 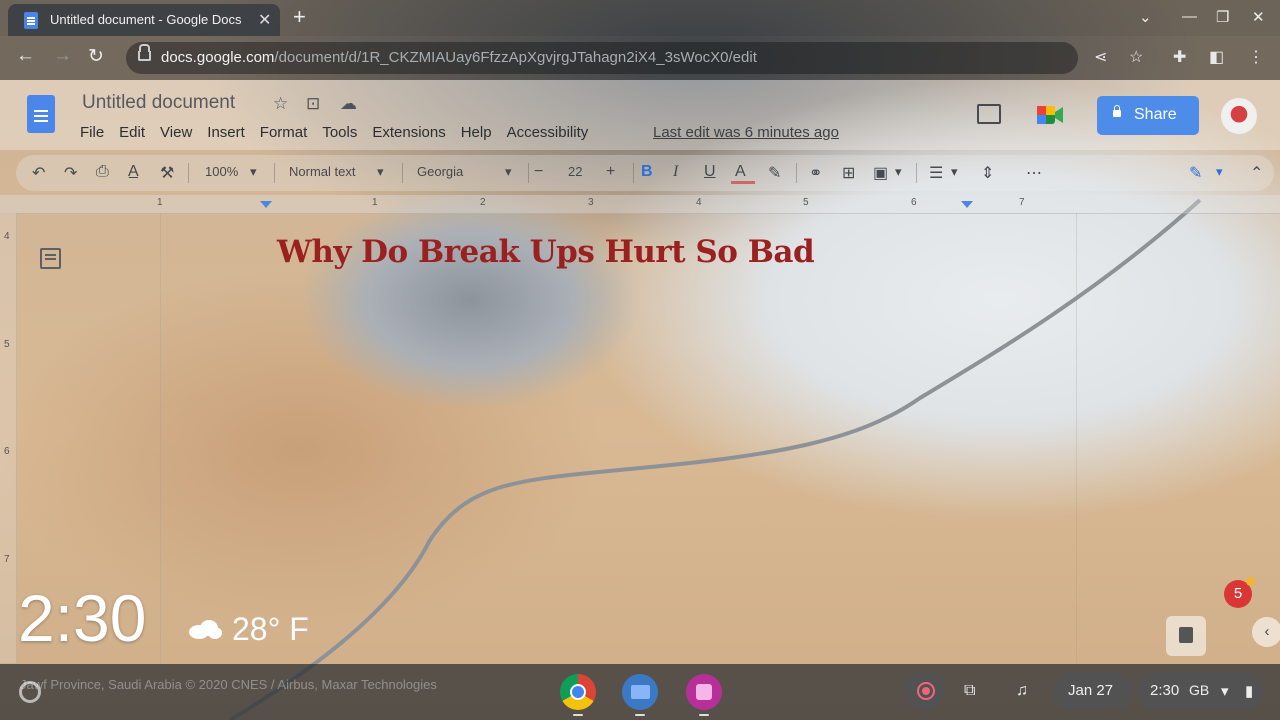 What do you see at coordinates (41, 114) in the screenshot?
I see `docs-logo-icon` at bounding box center [41, 114].